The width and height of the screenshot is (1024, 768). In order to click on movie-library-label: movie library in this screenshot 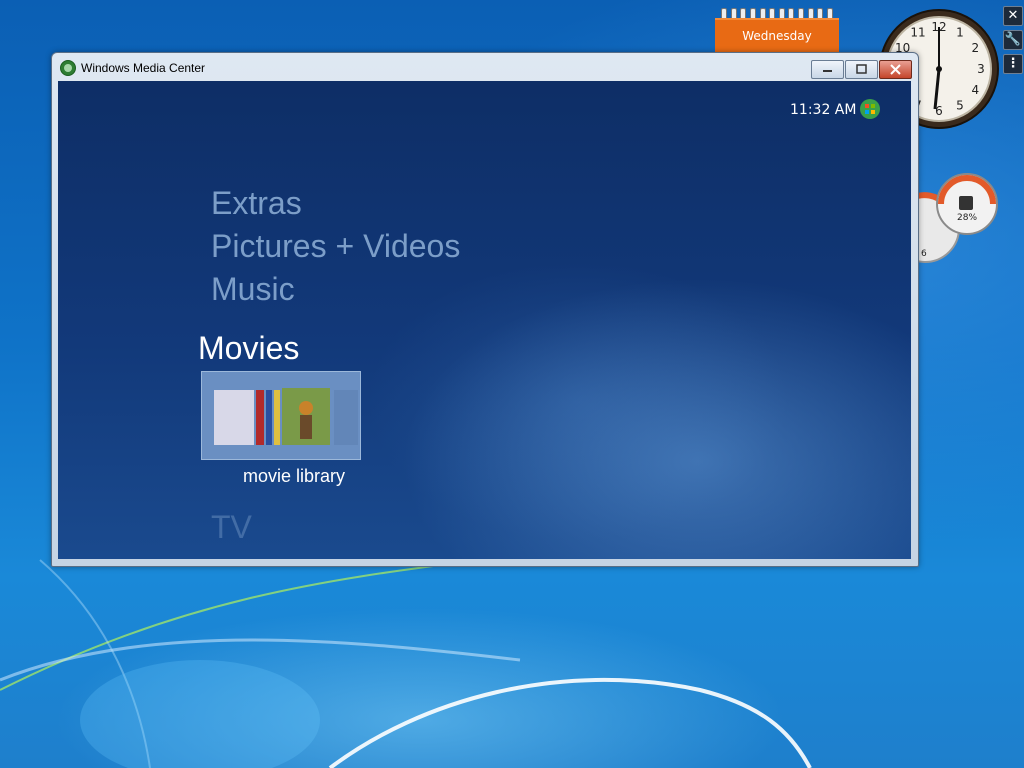, I will do `click(294, 476)`.